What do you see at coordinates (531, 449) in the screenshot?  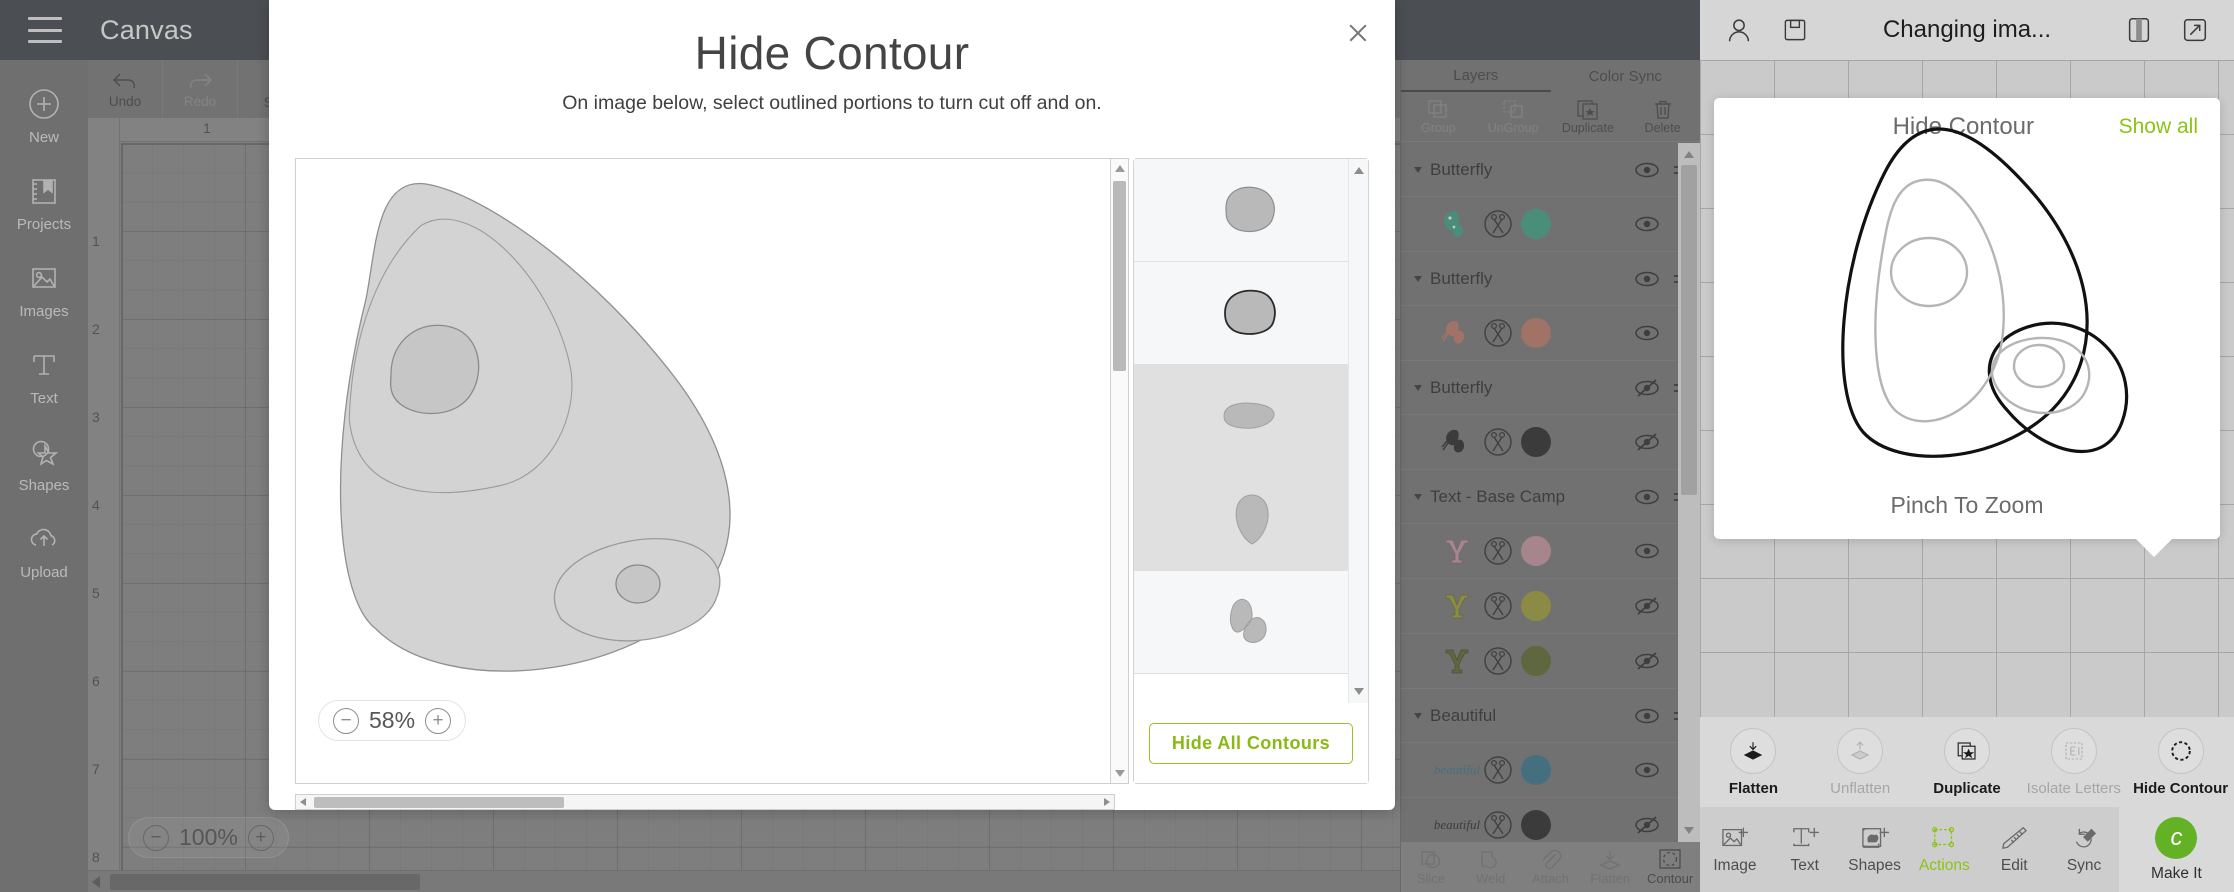 I see `butterfly-preview-artwork` at bounding box center [531, 449].